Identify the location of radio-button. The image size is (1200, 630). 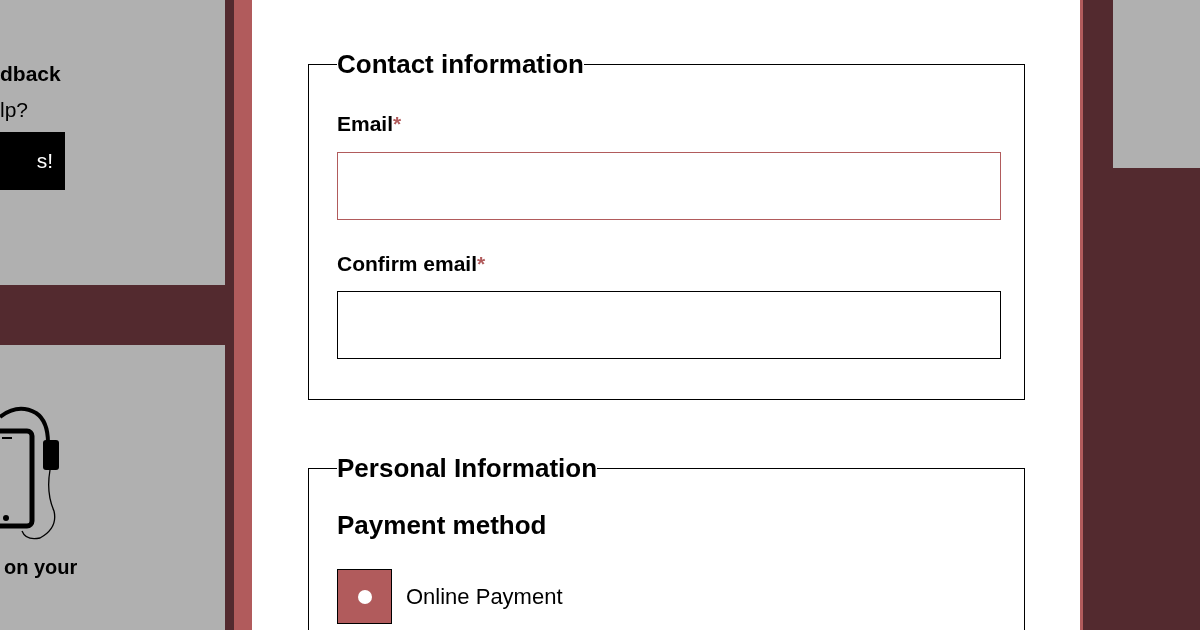
(364, 596).